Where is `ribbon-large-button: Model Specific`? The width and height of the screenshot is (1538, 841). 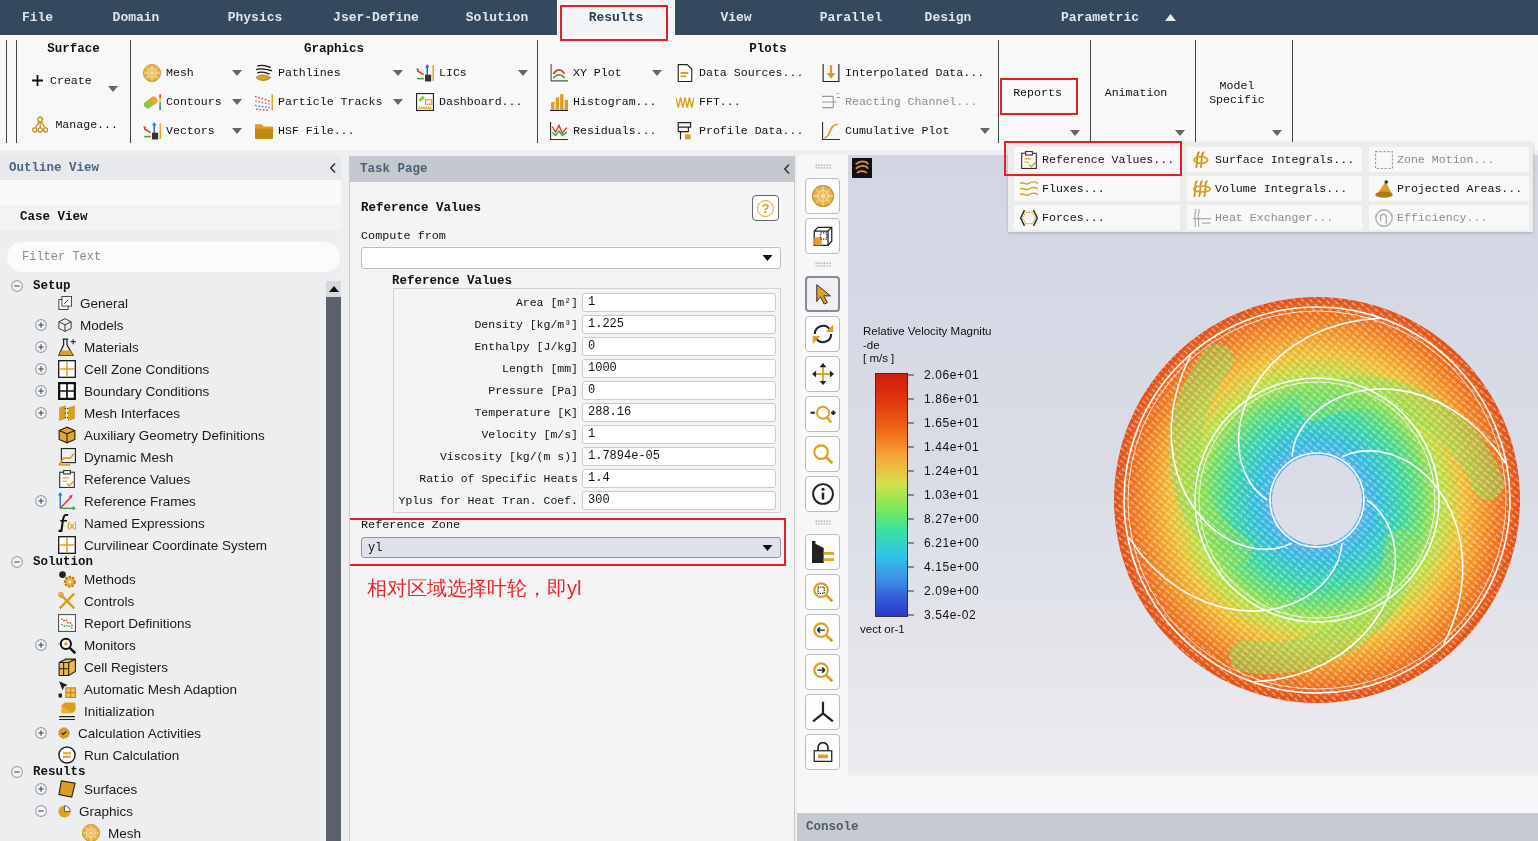
ribbon-large-button: Model Specific is located at coordinates (1244, 91).